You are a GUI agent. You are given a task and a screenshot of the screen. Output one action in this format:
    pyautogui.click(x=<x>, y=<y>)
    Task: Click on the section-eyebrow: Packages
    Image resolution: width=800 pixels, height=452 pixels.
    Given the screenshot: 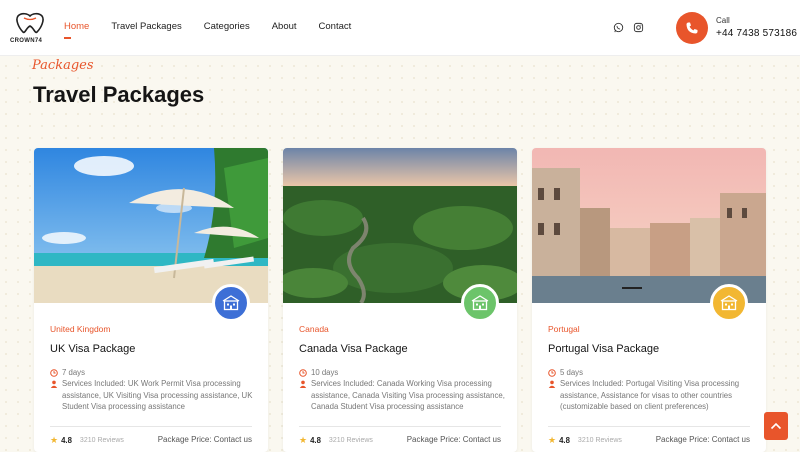 What is the action you would take?
    pyautogui.click(x=63, y=65)
    